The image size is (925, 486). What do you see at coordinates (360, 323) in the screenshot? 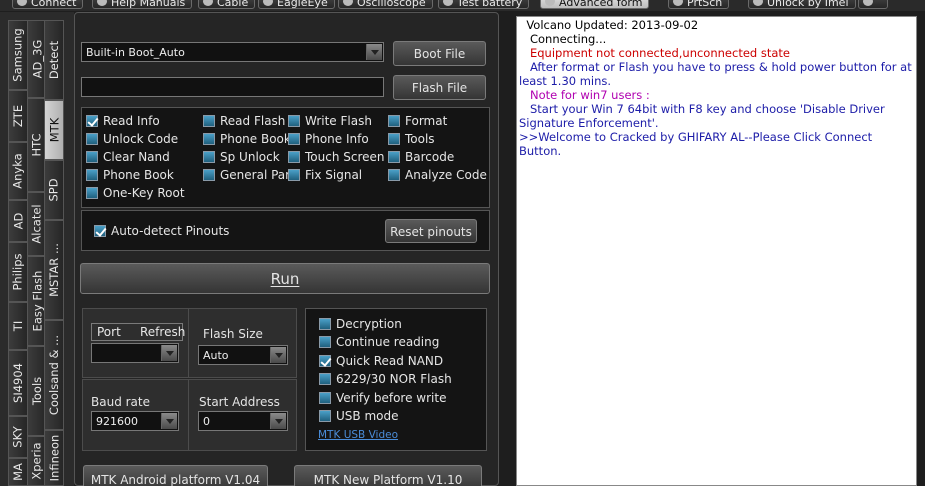
I see `decryption-checkbox: Decryption` at bounding box center [360, 323].